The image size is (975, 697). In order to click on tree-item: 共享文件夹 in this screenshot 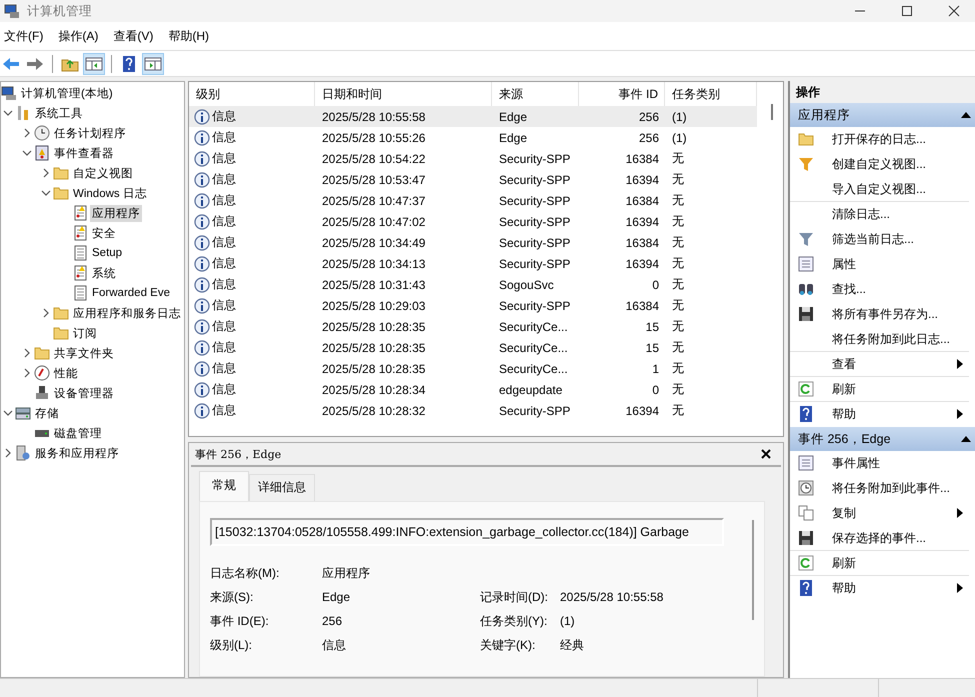, I will do `click(84, 353)`.